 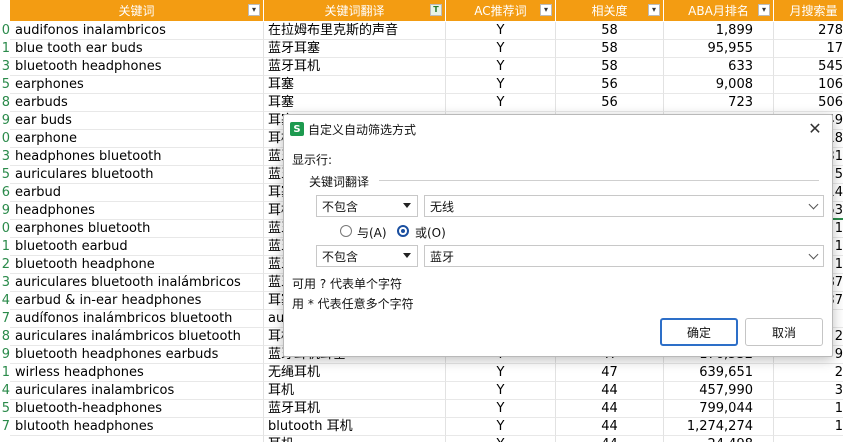 What do you see at coordinates (346, 231) in the screenshot?
I see `and-radio` at bounding box center [346, 231].